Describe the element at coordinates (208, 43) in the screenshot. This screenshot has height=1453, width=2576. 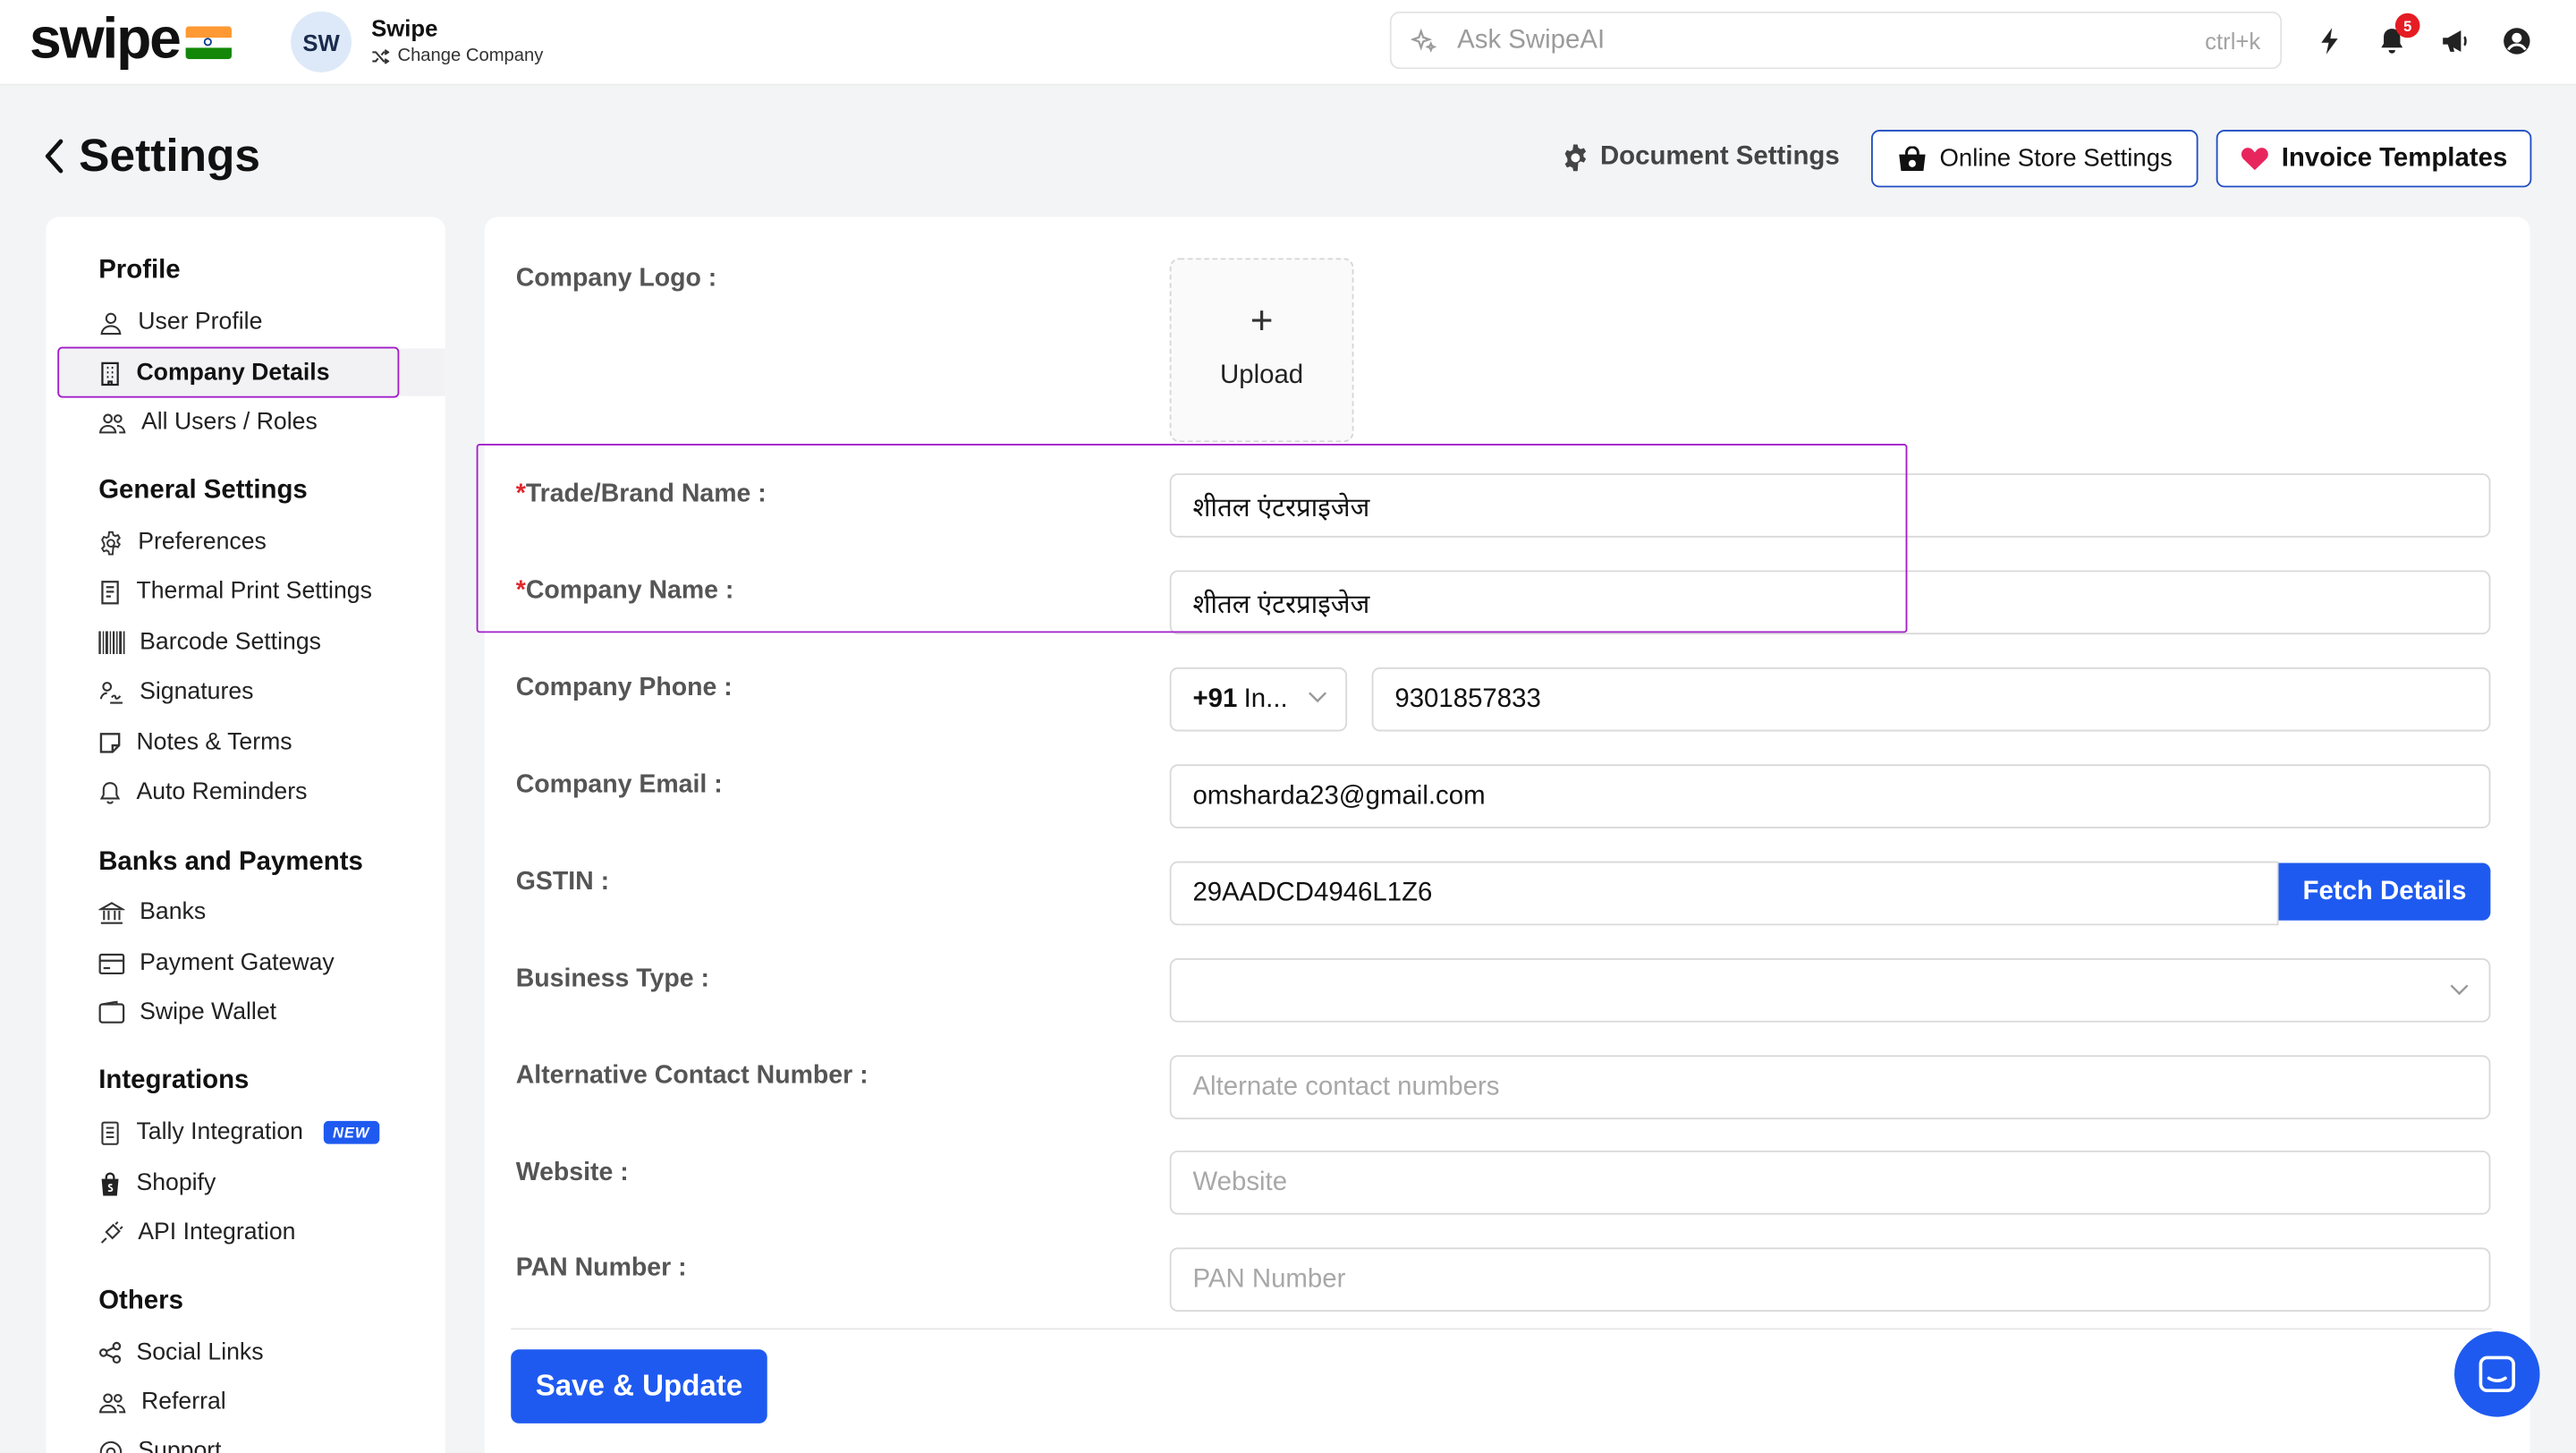
I see `india-flag-icon` at that location.